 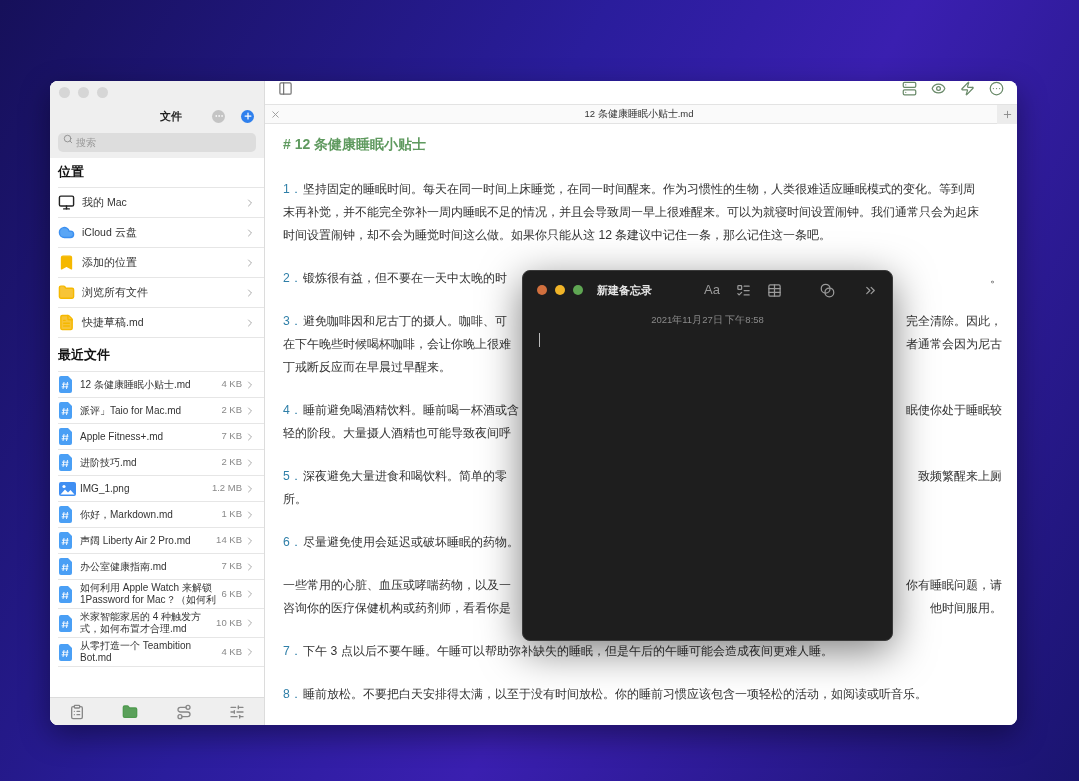 I want to click on folder-icon, so click(x=66, y=292).